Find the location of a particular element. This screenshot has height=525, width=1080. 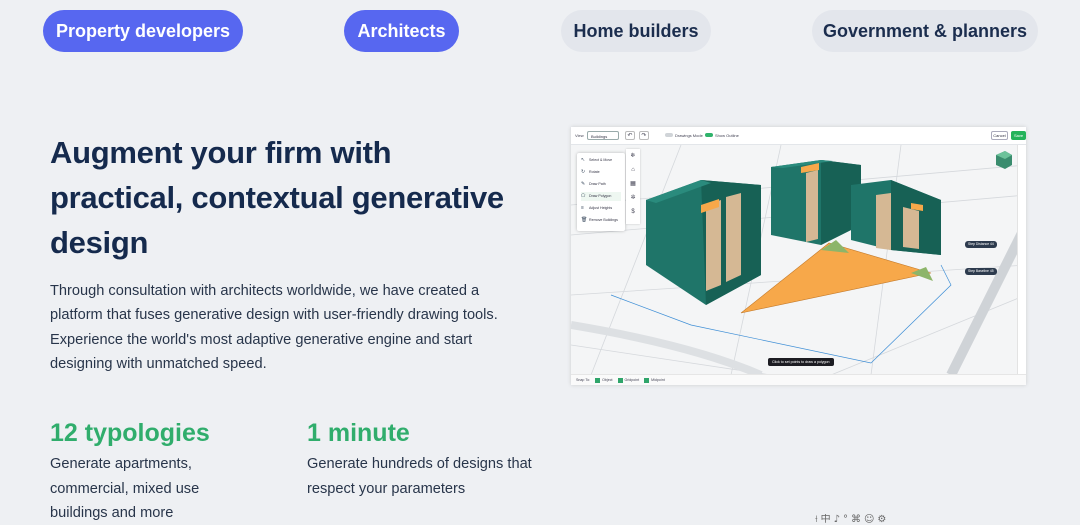

side-toolbar: ❄ ⌂ ▦ ✲ $ is located at coordinates (633, 186).